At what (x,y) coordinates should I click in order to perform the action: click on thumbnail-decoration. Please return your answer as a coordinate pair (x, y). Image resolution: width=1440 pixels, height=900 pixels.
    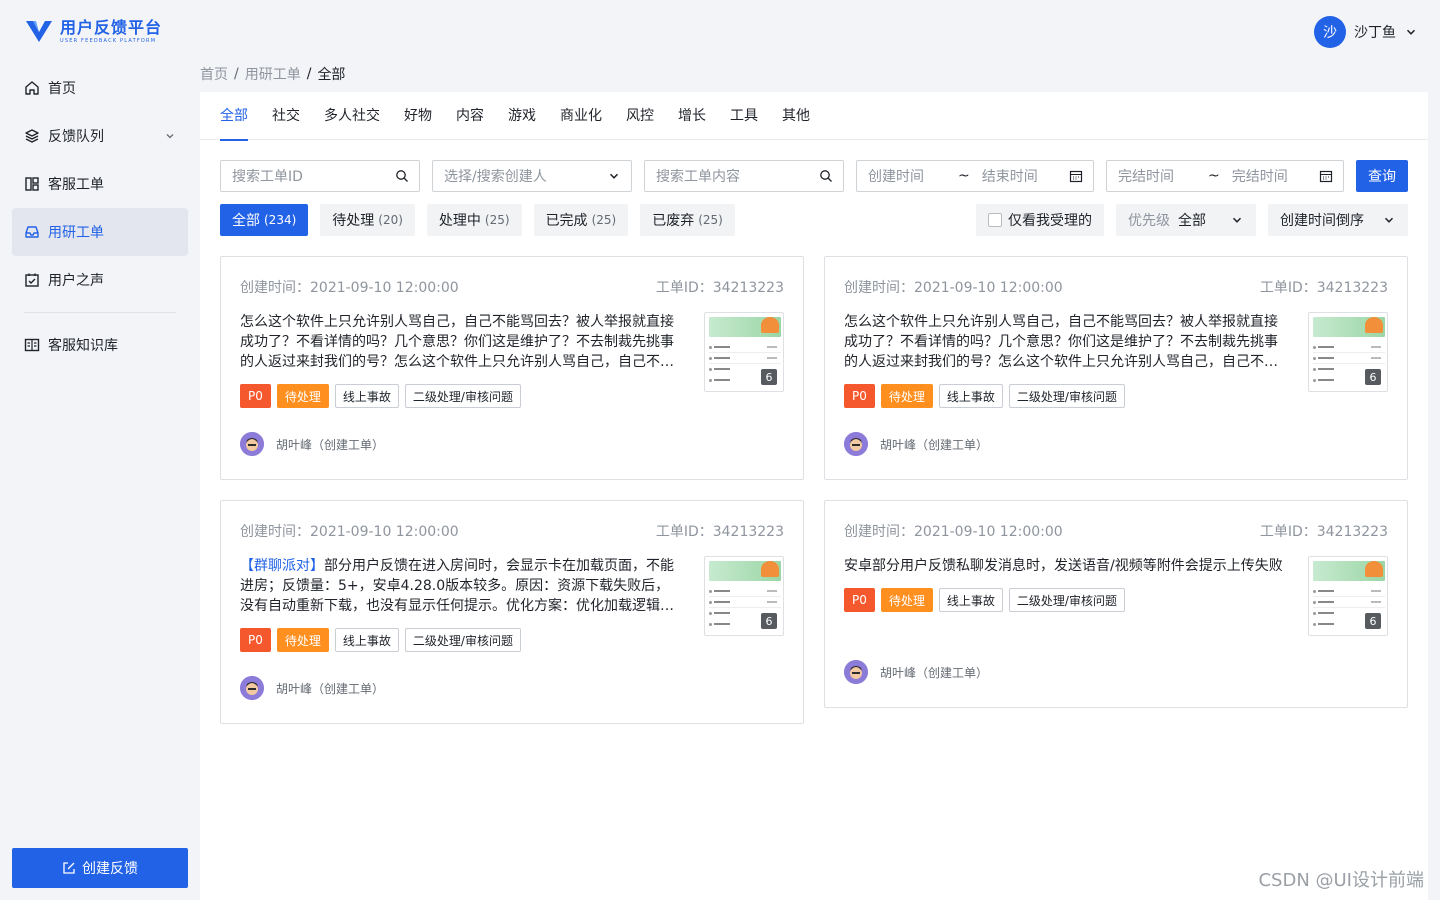
    Looking at the image, I should click on (770, 569).